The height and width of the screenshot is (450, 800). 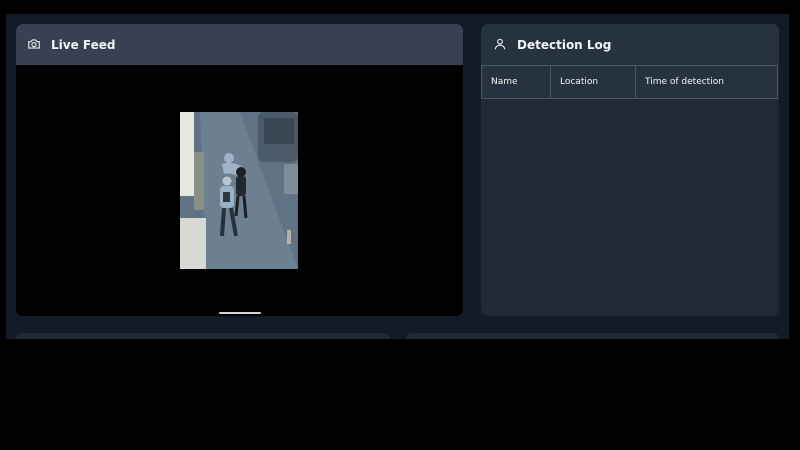 I want to click on column-header-time: Time of detection, so click(x=706, y=82).